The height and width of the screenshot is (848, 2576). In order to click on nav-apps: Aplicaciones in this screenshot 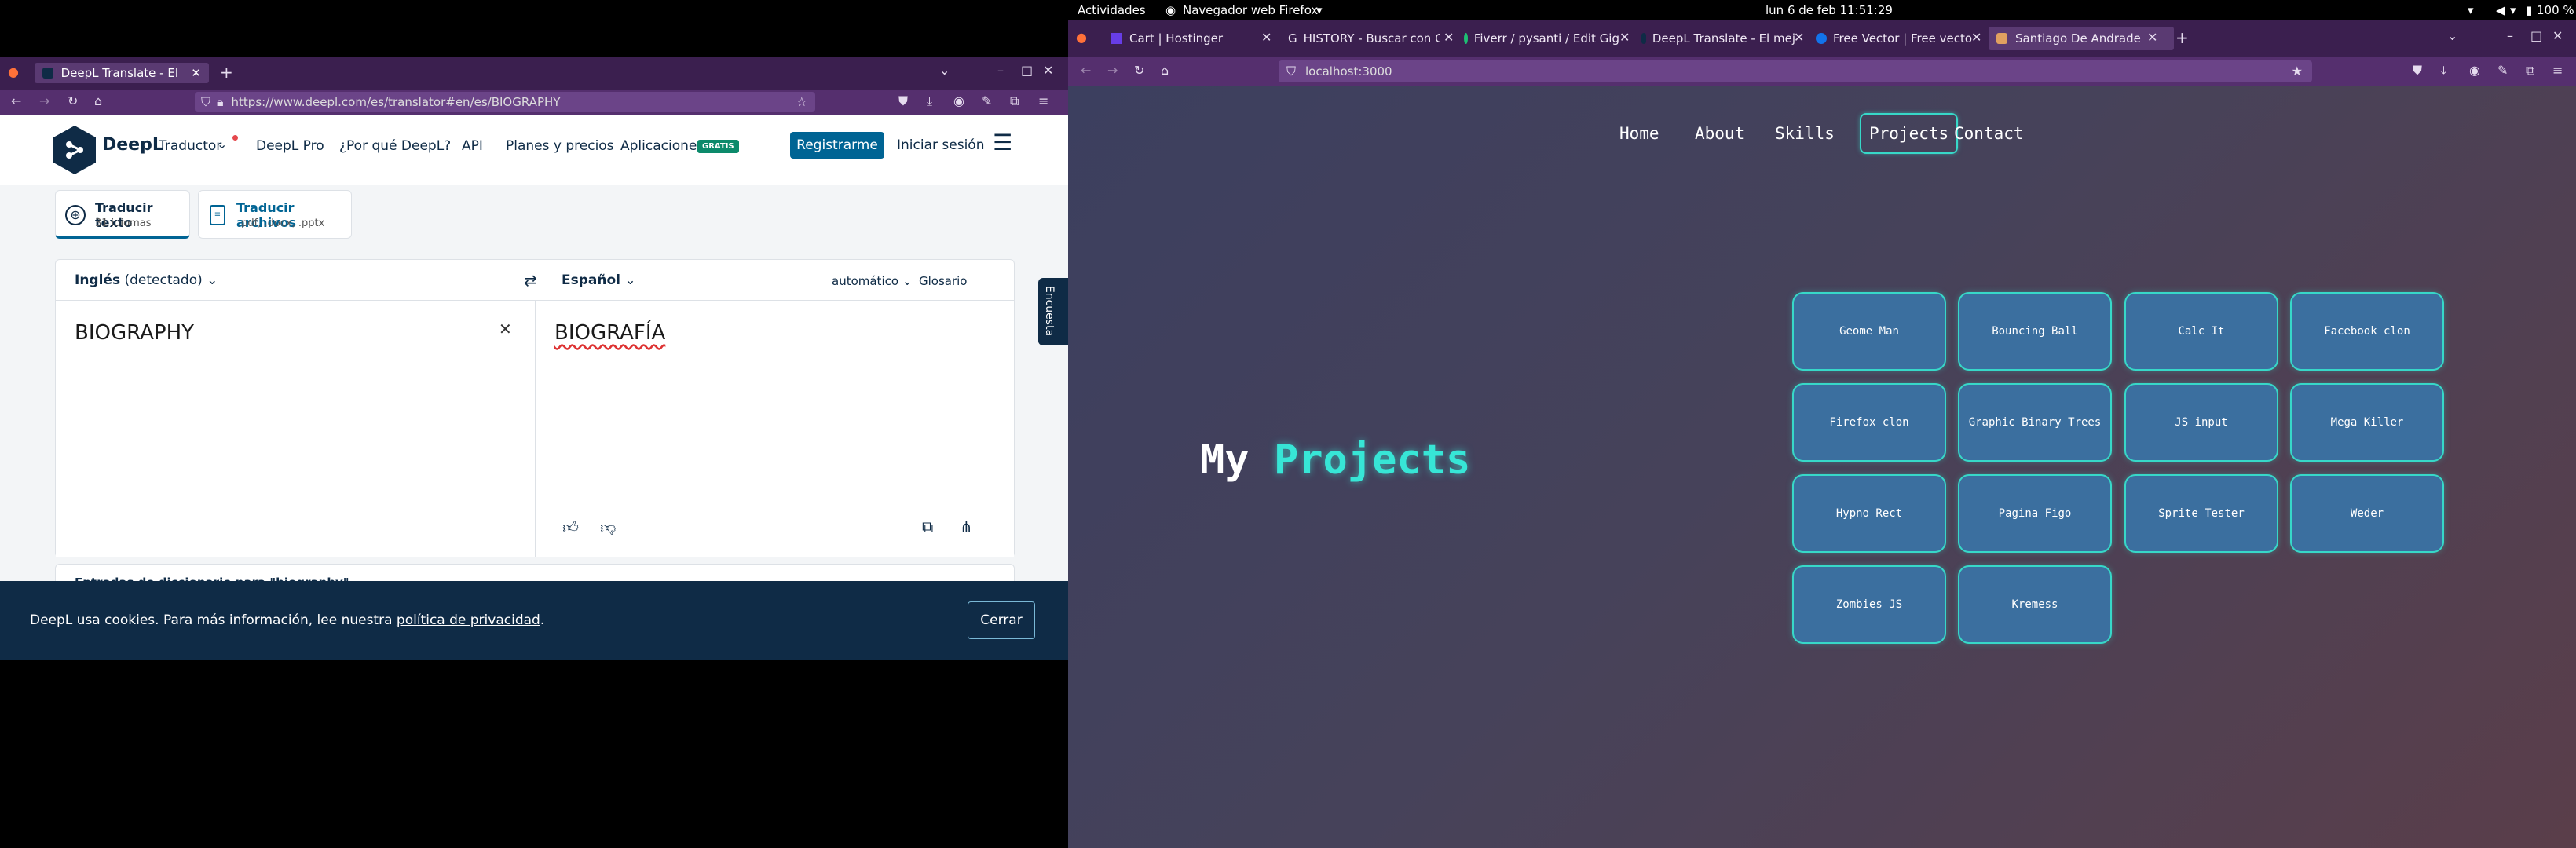, I will do `click(662, 146)`.